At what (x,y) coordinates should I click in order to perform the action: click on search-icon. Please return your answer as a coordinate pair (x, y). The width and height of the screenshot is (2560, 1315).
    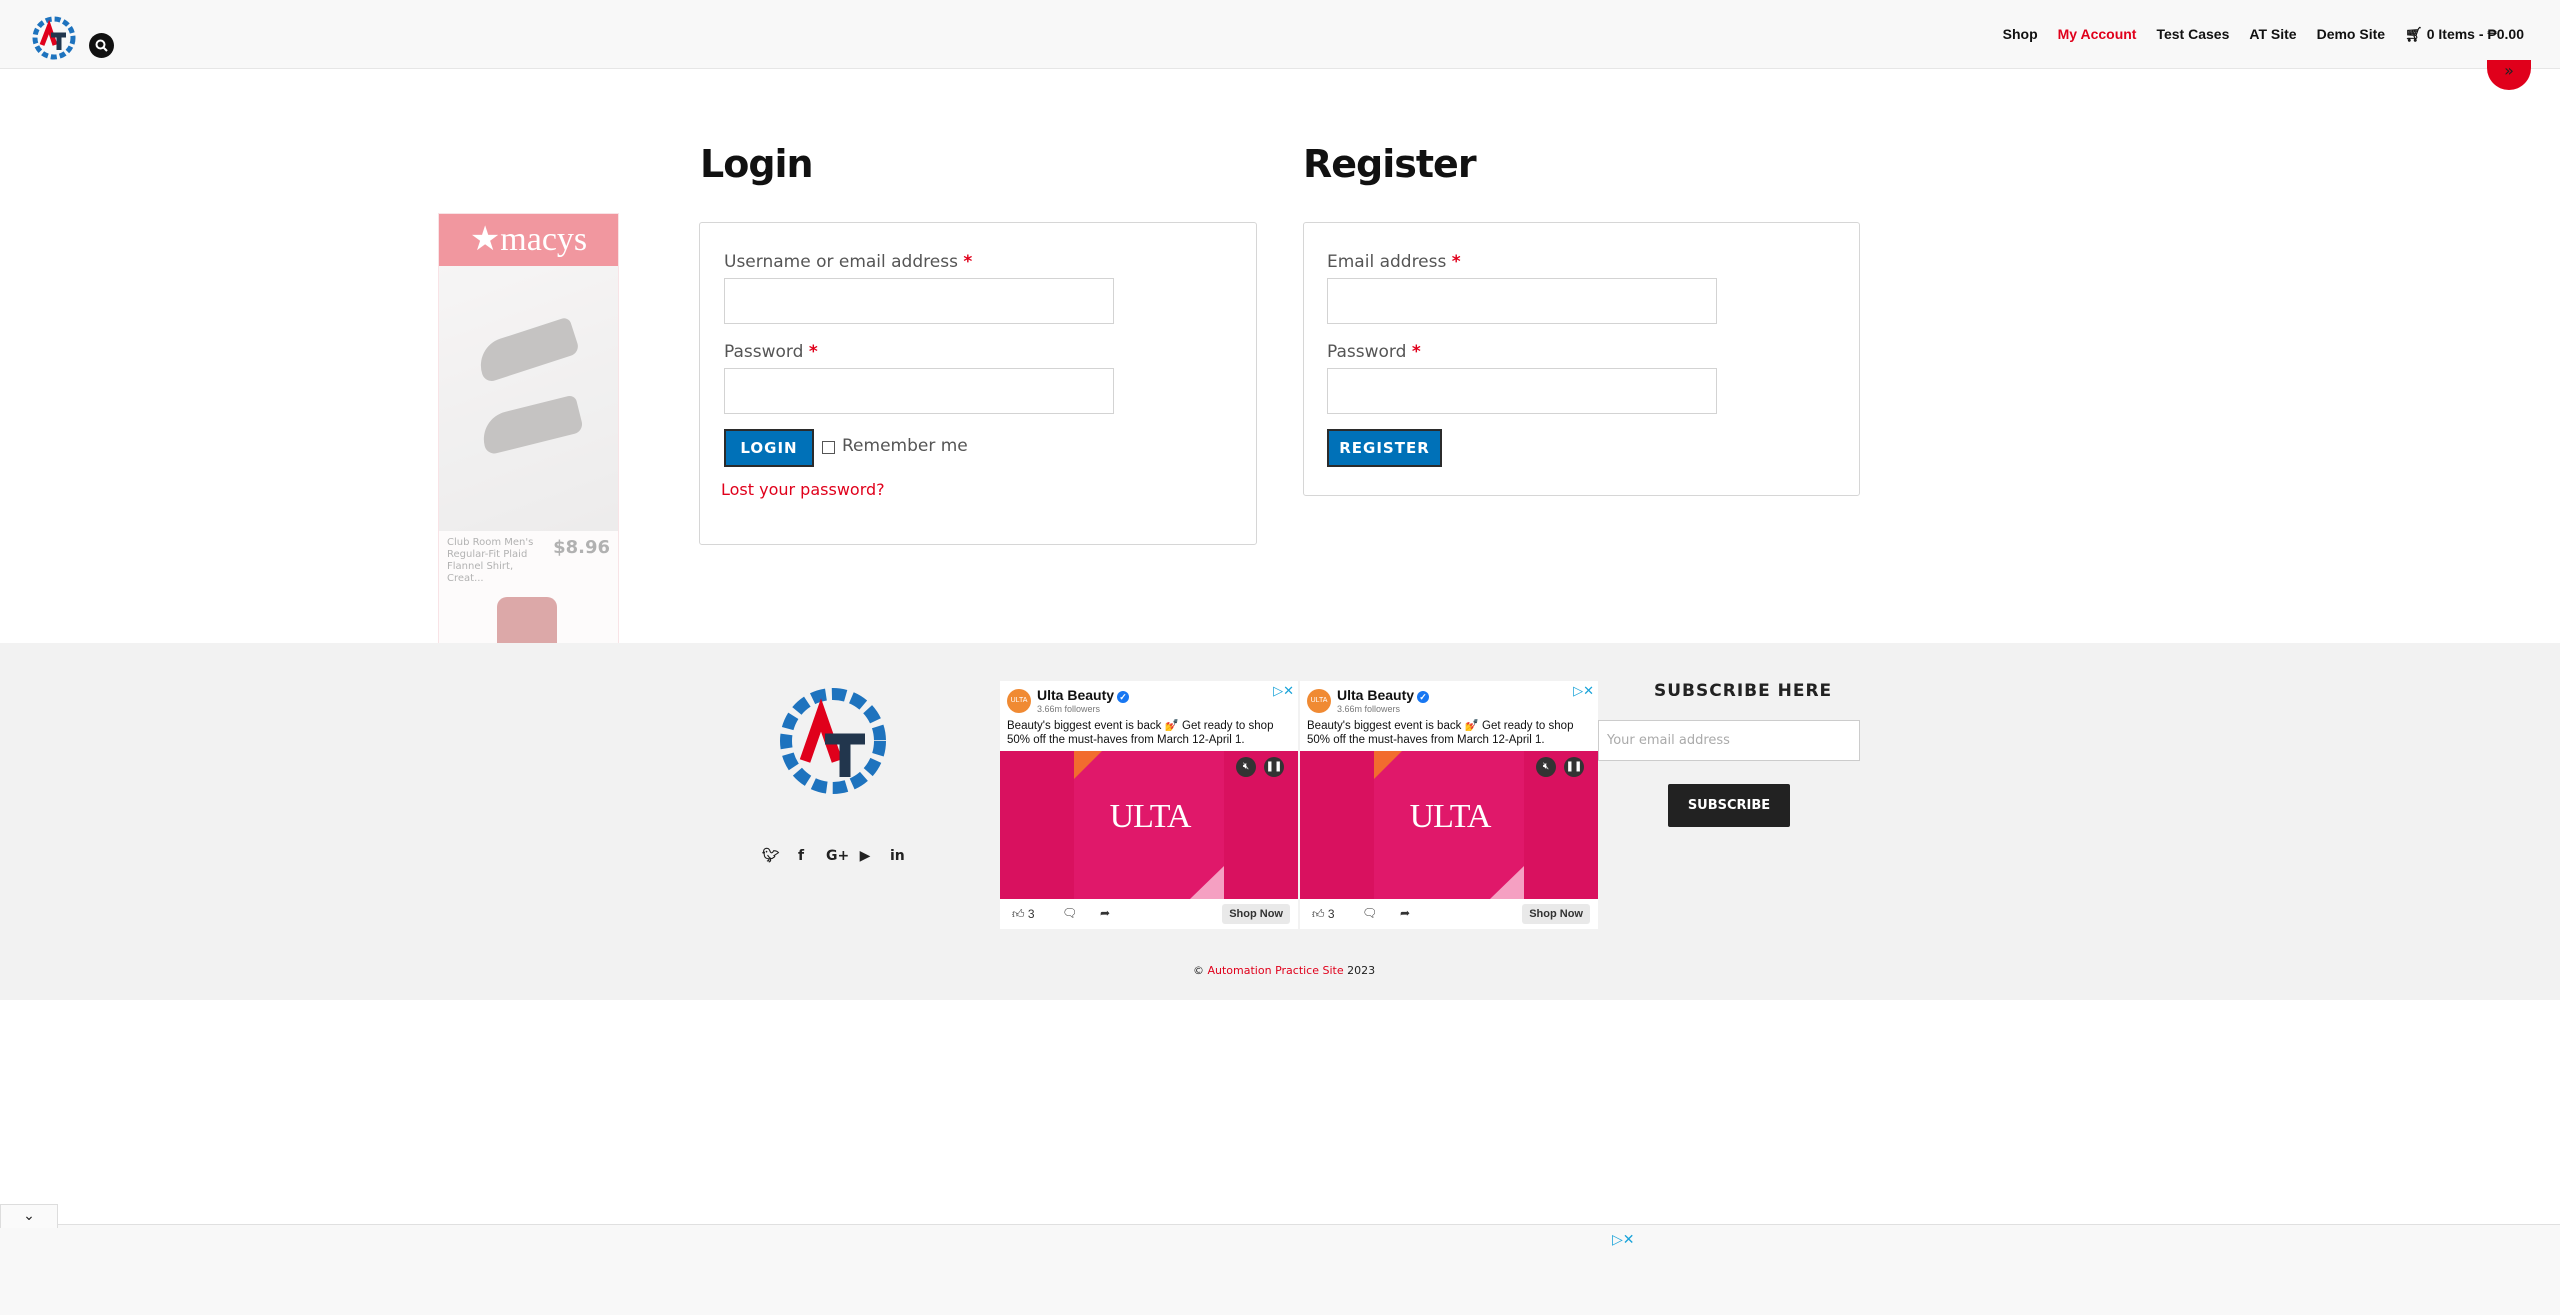
    Looking at the image, I should click on (101, 45).